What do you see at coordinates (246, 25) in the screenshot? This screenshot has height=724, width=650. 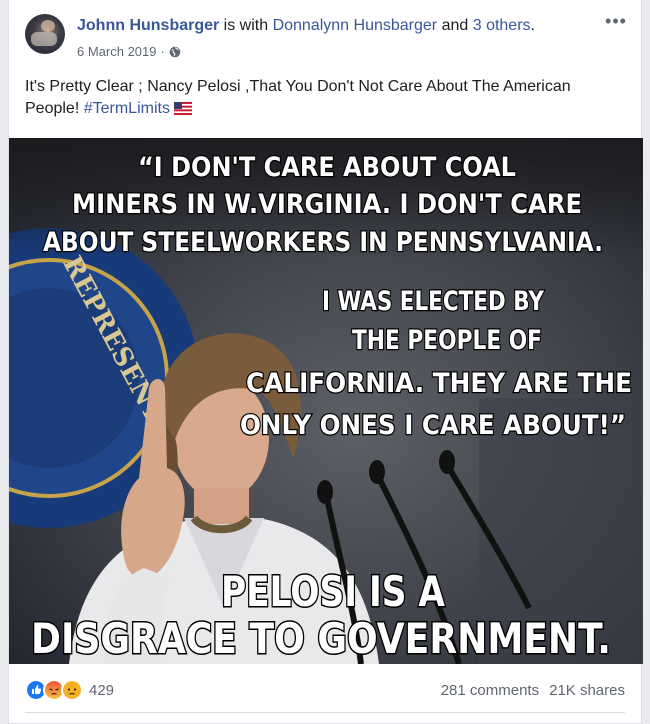 I see `with-text: is with` at bounding box center [246, 25].